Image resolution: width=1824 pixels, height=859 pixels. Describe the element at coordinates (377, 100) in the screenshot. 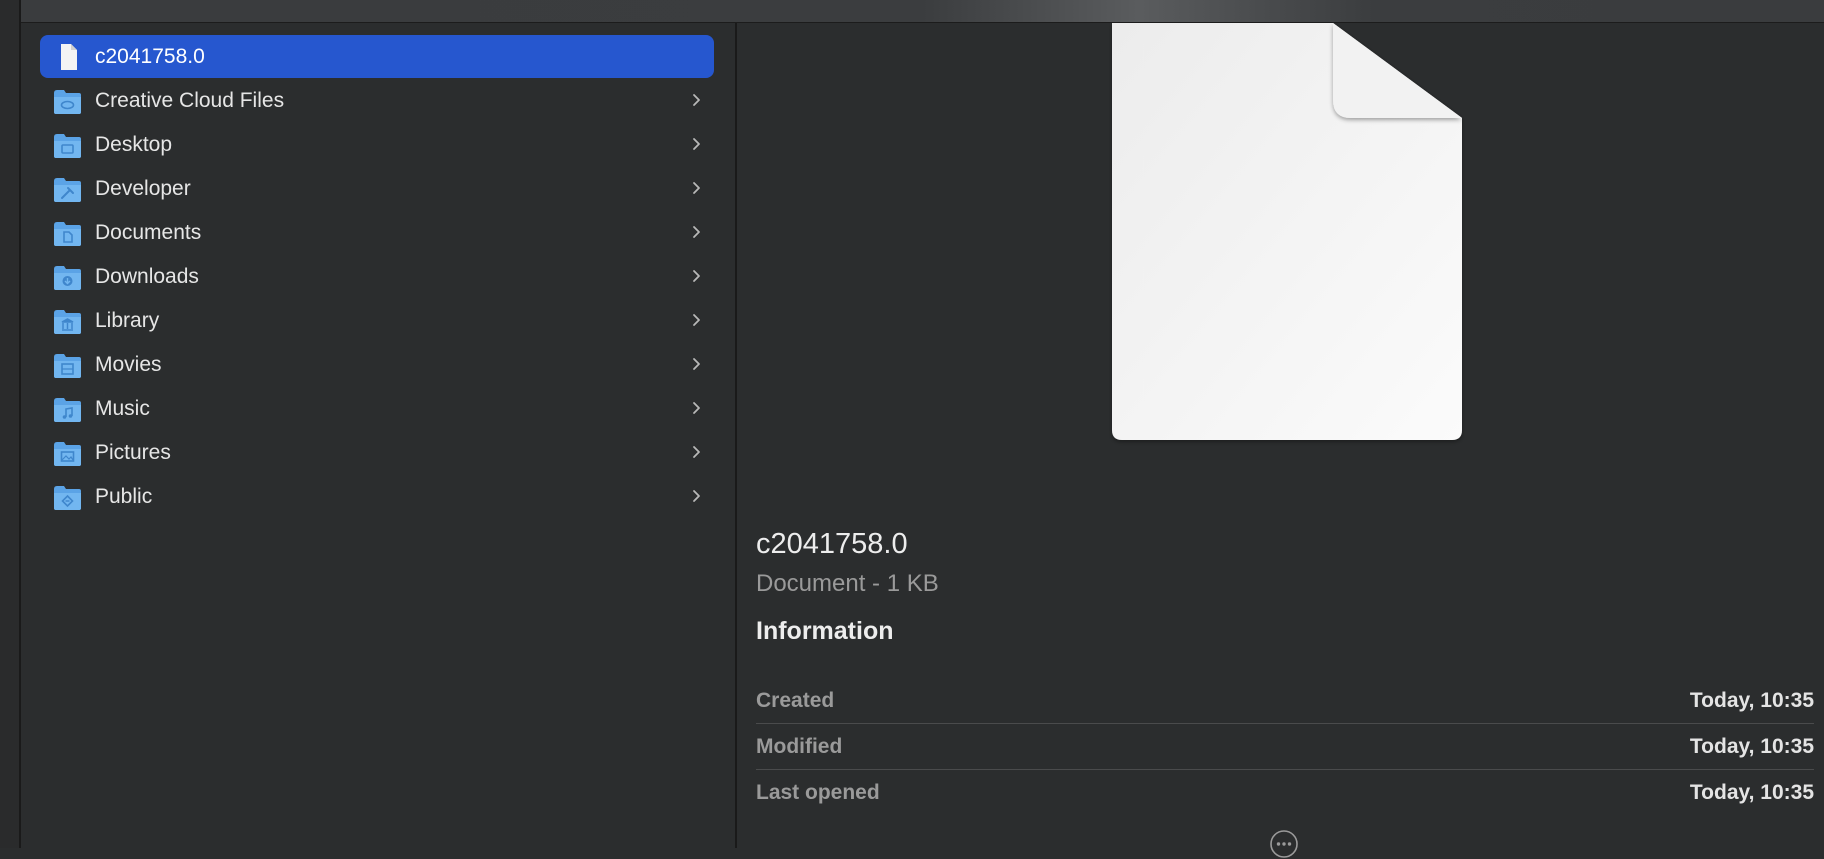

I see `list-item-creative-cloud-files: Creative Cloud Files` at that location.